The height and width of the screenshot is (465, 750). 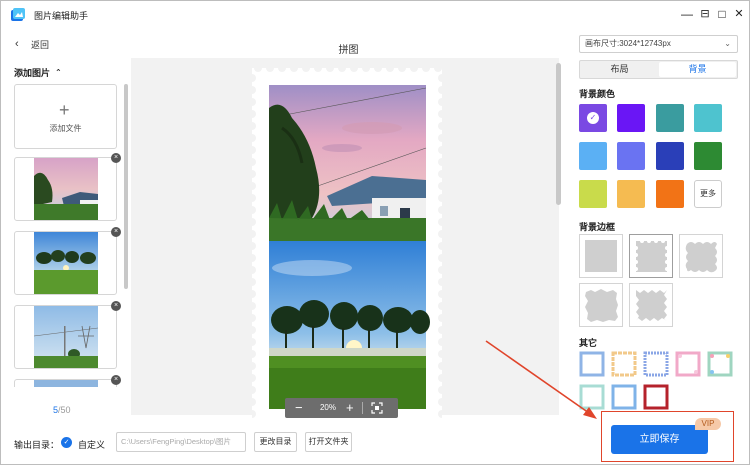 I want to click on frame-option-skyblue, so click(x=624, y=397).